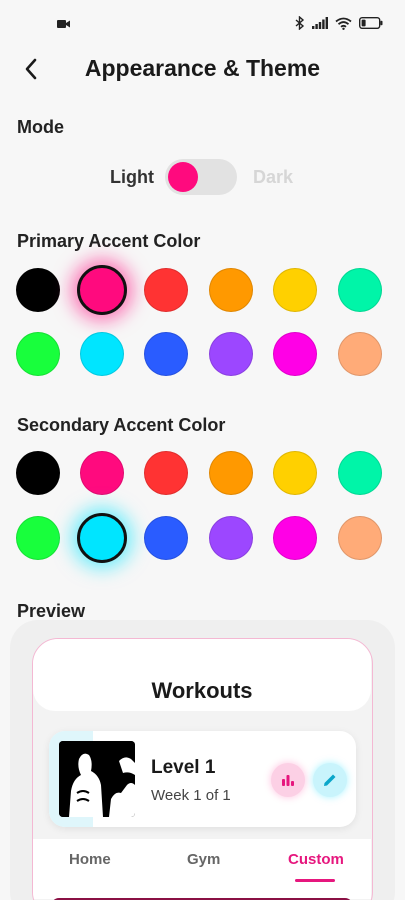 The width and height of the screenshot is (405, 900). Describe the element at coordinates (102, 290) in the screenshot. I see `primary-color-swatch-selected` at that location.